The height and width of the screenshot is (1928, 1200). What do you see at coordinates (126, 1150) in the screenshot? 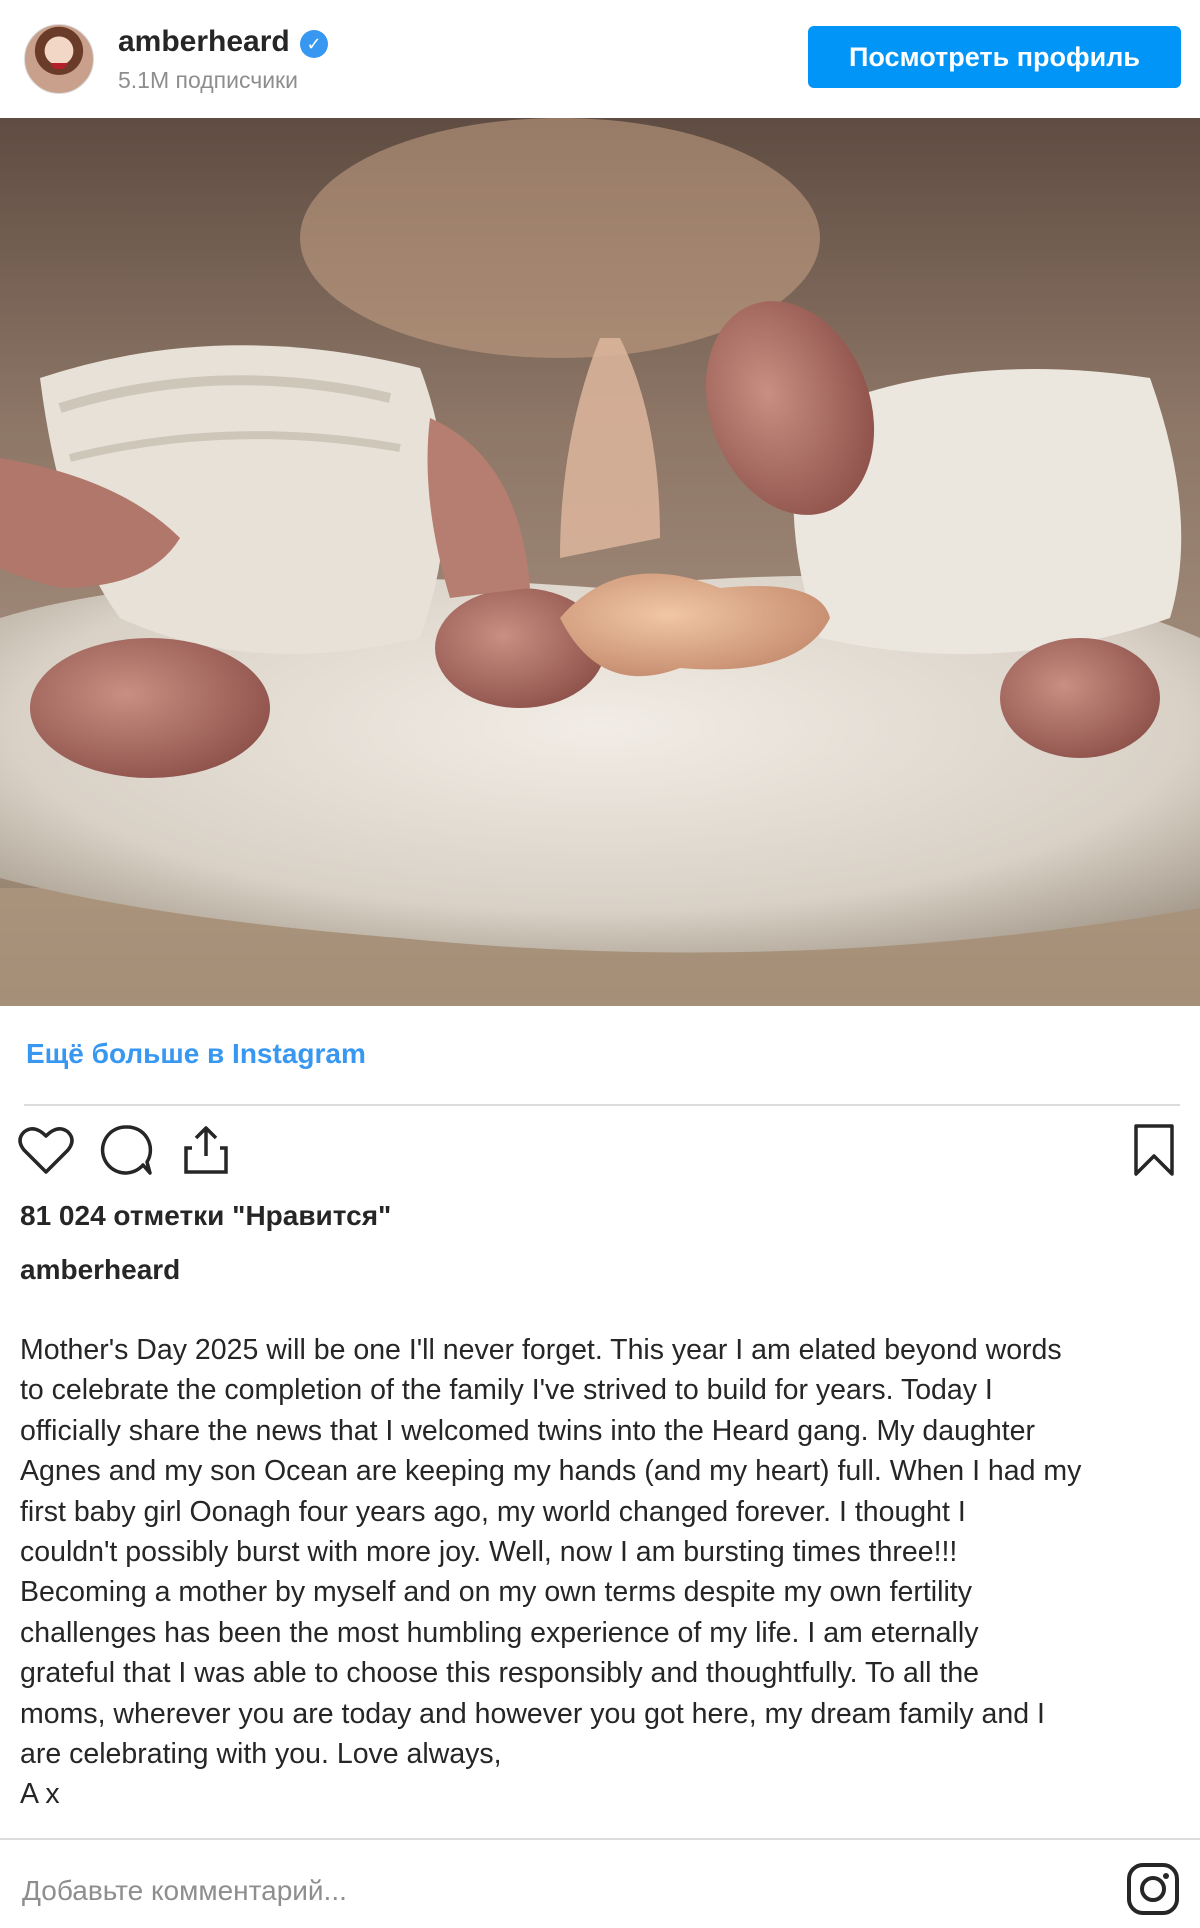
I see `comment-bubble-icon` at bounding box center [126, 1150].